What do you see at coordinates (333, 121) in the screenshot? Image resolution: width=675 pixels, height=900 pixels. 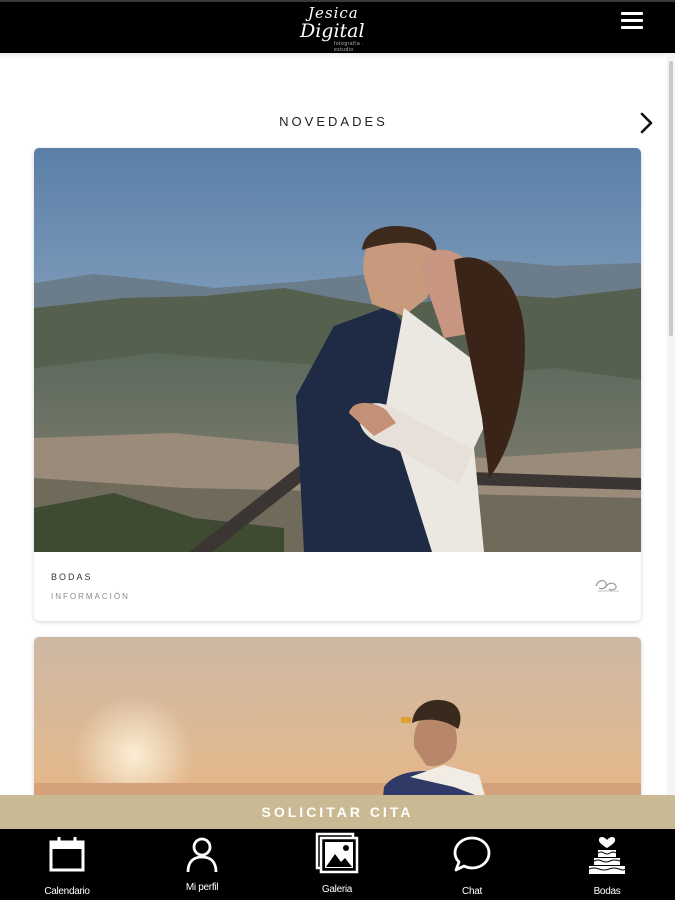 I see `section-title: NOVEDADES` at bounding box center [333, 121].